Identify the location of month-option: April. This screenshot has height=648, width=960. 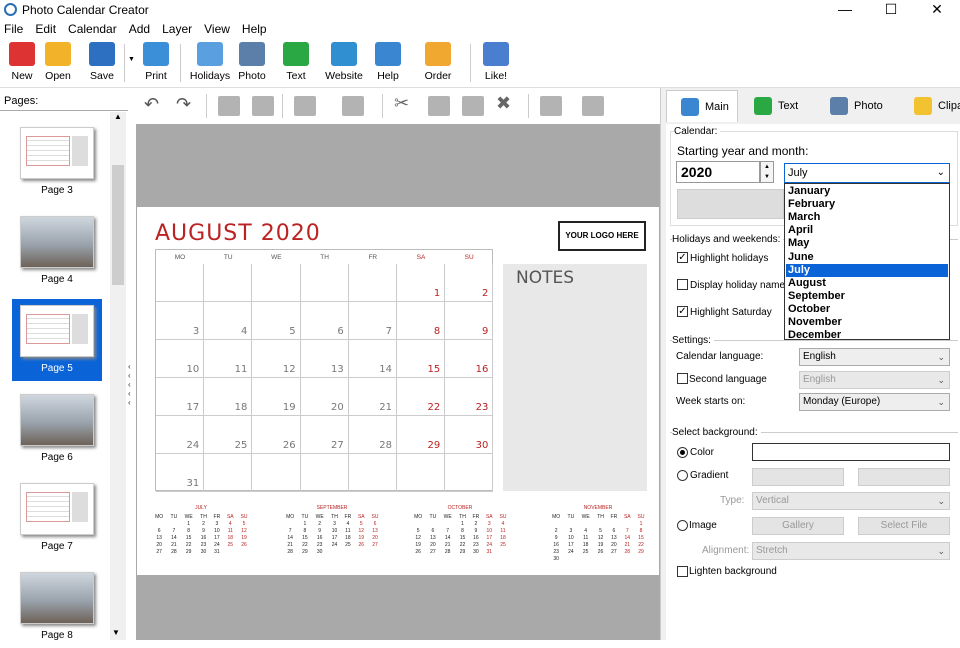
(867, 230).